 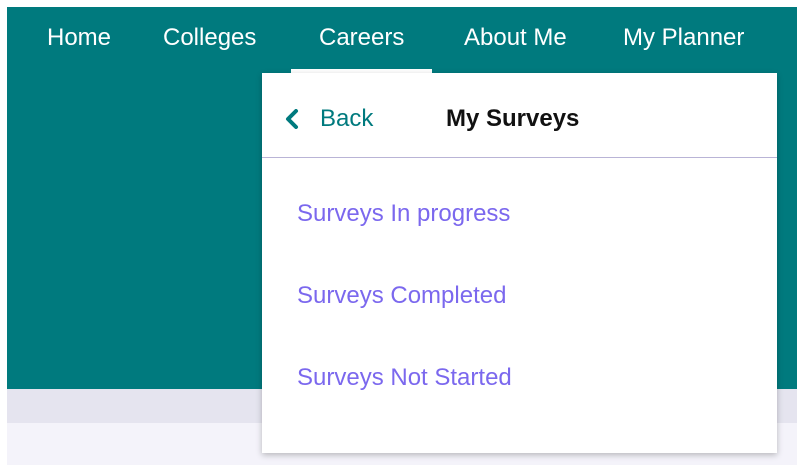 I want to click on nav-item-home: Home, so click(x=79, y=38).